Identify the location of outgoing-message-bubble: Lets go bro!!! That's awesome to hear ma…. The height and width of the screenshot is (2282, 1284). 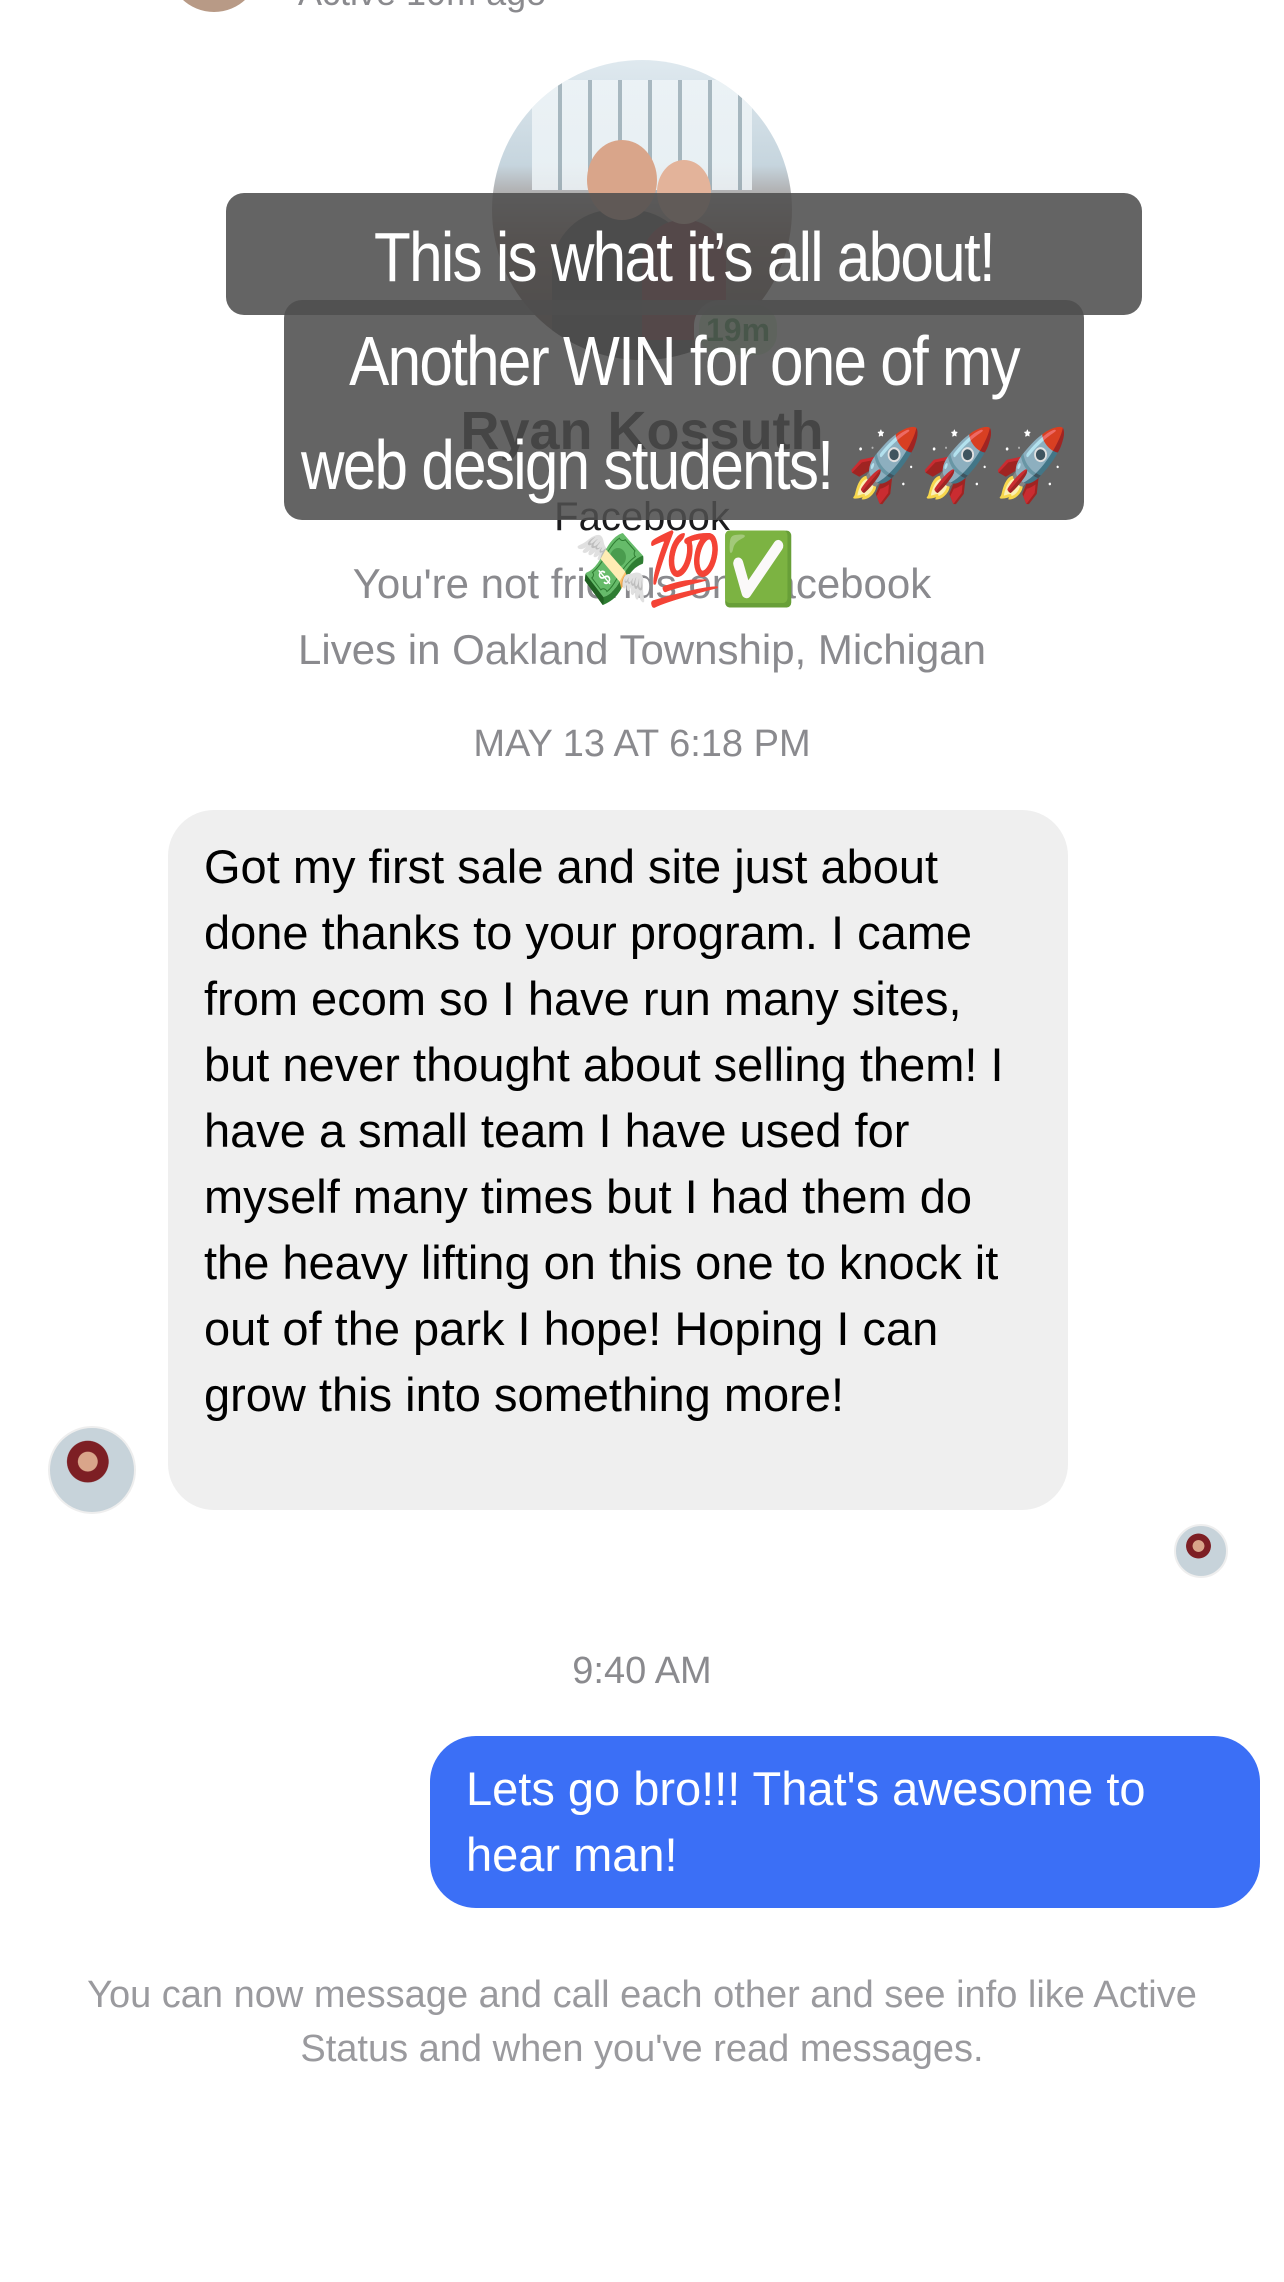
(845, 1822).